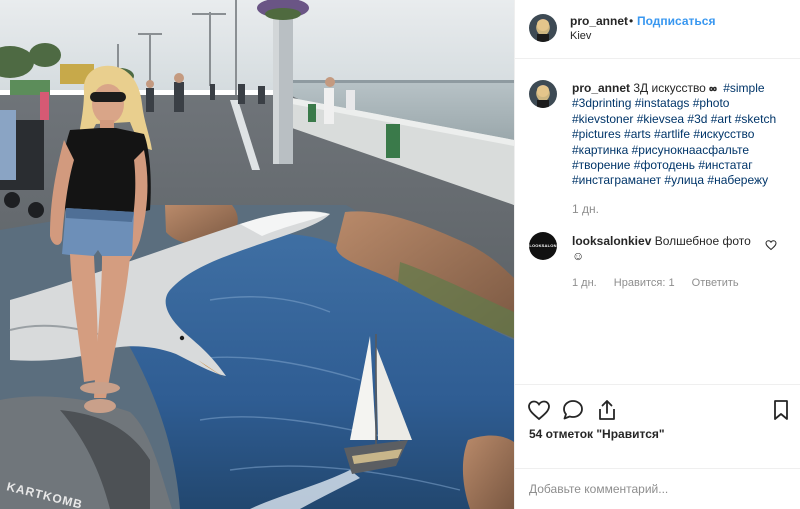 The height and width of the screenshot is (509, 800). What do you see at coordinates (607, 410) in the screenshot?
I see `share-icon` at bounding box center [607, 410].